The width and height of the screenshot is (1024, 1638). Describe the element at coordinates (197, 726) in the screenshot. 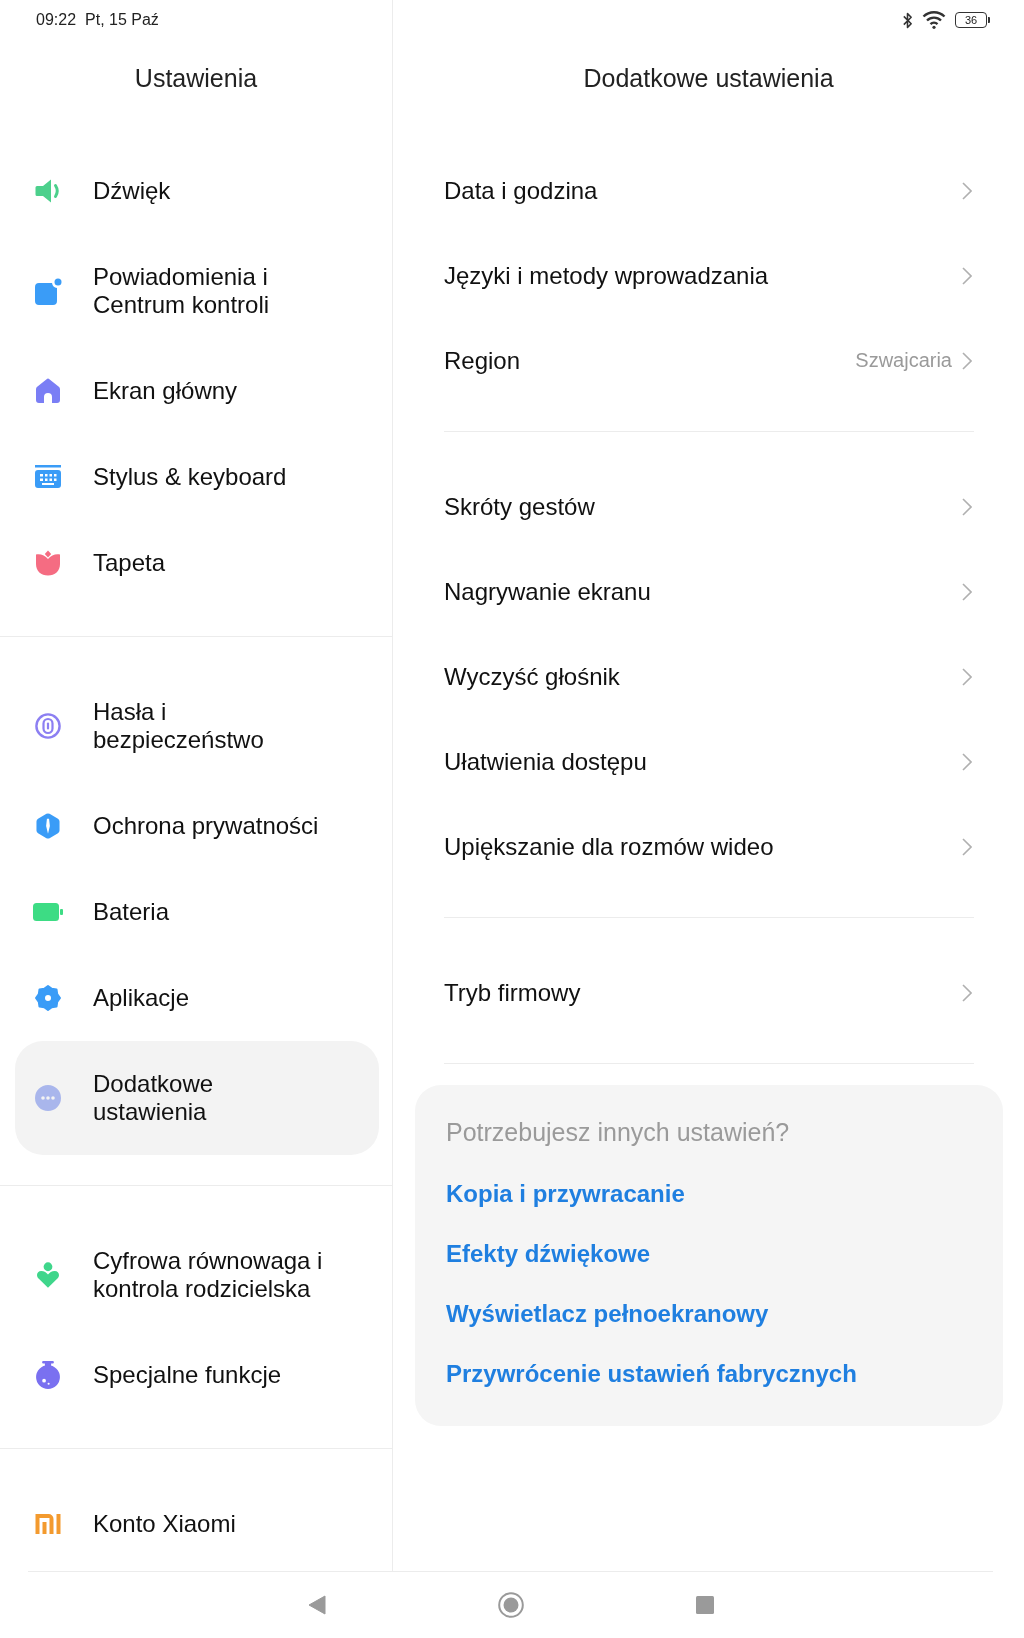

I see `sidebar-item: Hasła i bezpieczeństwo` at that location.